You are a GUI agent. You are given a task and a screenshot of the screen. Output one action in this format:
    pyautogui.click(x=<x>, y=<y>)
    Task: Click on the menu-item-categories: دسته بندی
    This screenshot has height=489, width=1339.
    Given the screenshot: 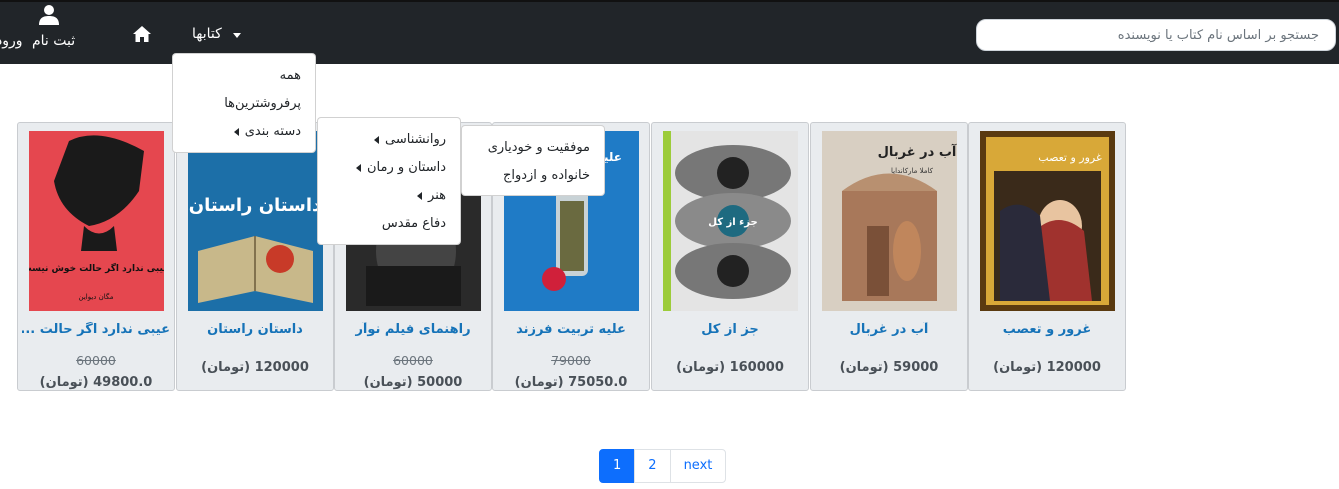 What is the action you would take?
    pyautogui.click(x=244, y=132)
    